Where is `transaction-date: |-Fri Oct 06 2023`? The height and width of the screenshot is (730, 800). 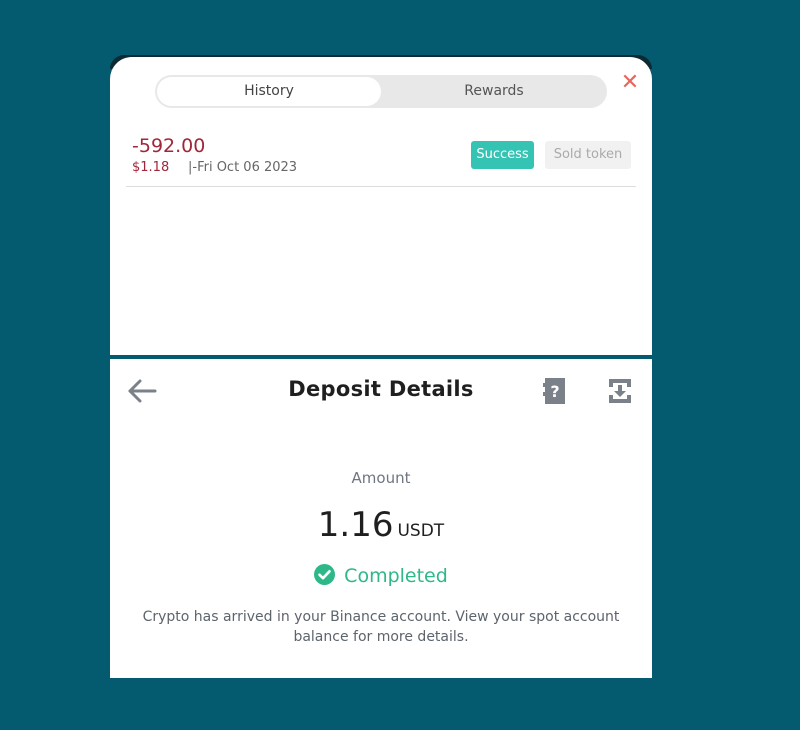 transaction-date: |-Fri Oct 06 2023 is located at coordinates (243, 167).